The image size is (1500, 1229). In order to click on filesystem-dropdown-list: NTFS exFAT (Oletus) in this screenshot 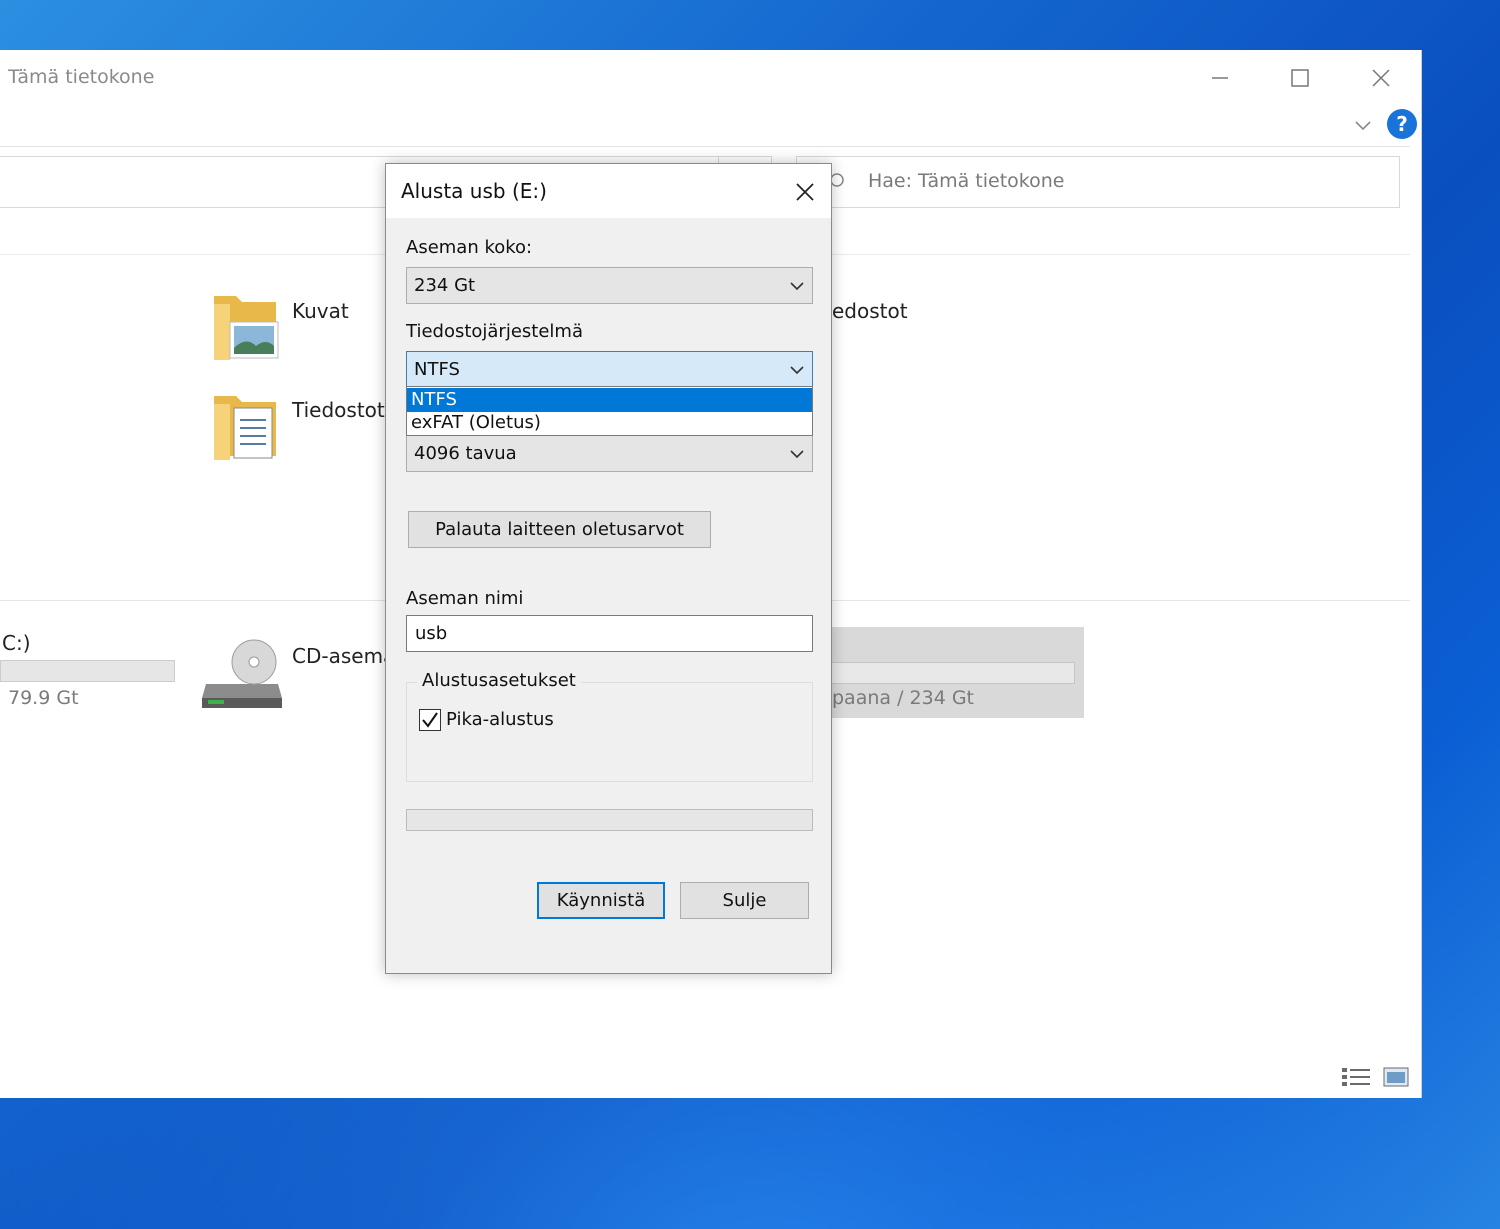, I will do `click(609, 411)`.